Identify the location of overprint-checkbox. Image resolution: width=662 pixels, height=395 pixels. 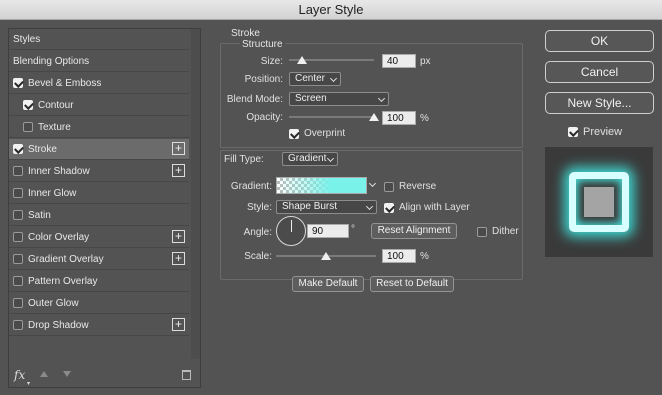
(294, 133).